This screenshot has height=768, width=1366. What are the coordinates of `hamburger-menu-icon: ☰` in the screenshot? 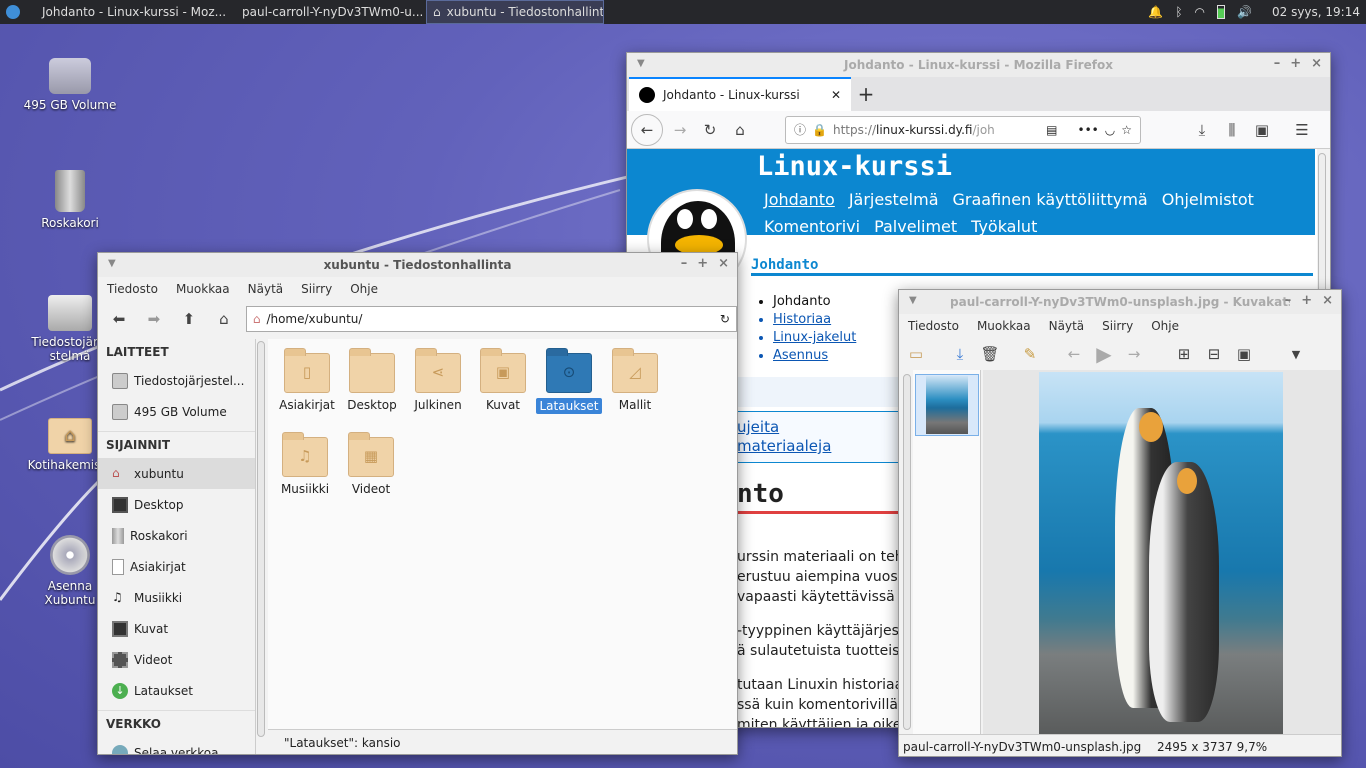 It's located at (1302, 130).